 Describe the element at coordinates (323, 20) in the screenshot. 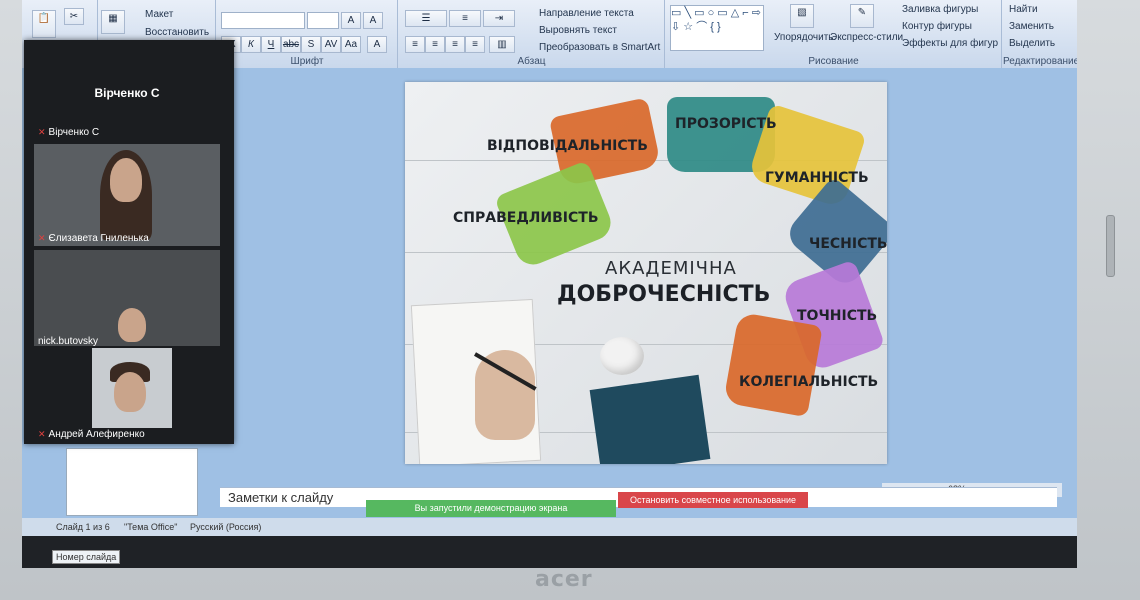

I see `font-size-select` at that location.